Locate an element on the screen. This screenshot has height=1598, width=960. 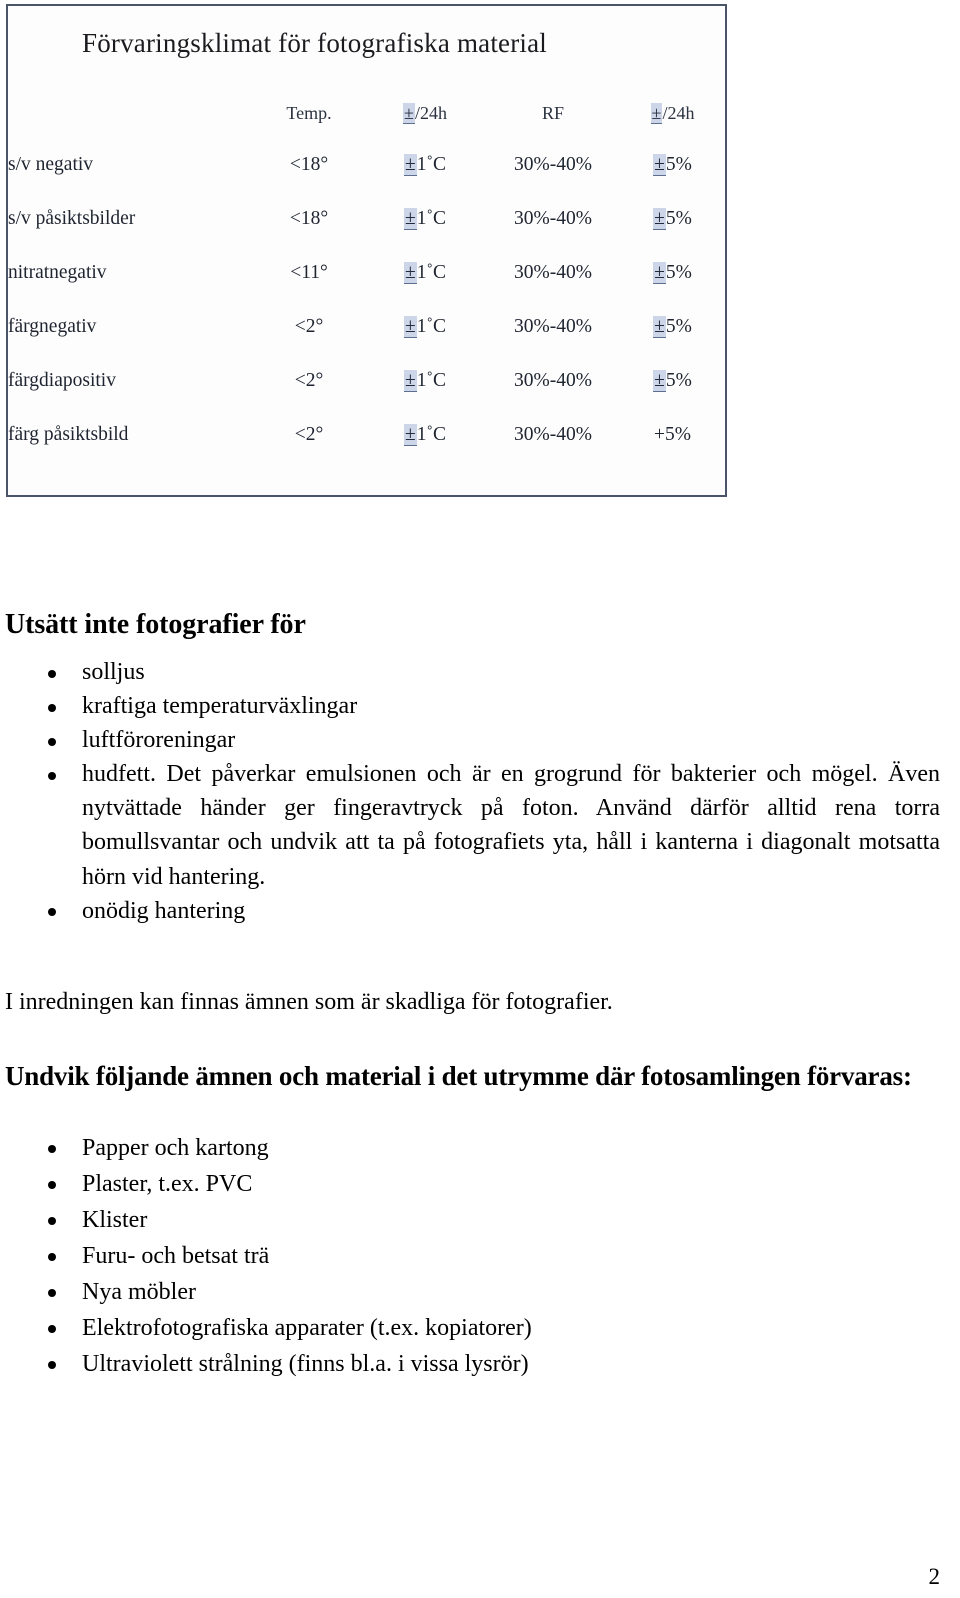
table-row: färg påsiktsbild <2° ±1˚C 30%-40% +5% is located at coordinates (366, 435).